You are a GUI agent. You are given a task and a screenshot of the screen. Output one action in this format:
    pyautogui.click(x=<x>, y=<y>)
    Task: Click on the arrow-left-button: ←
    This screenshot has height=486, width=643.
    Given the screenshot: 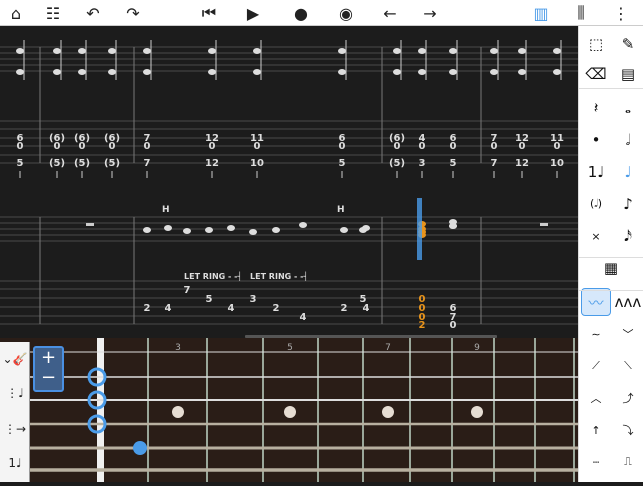 What is the action you would take?
    pyautogui.click(x=390, y=13)
    